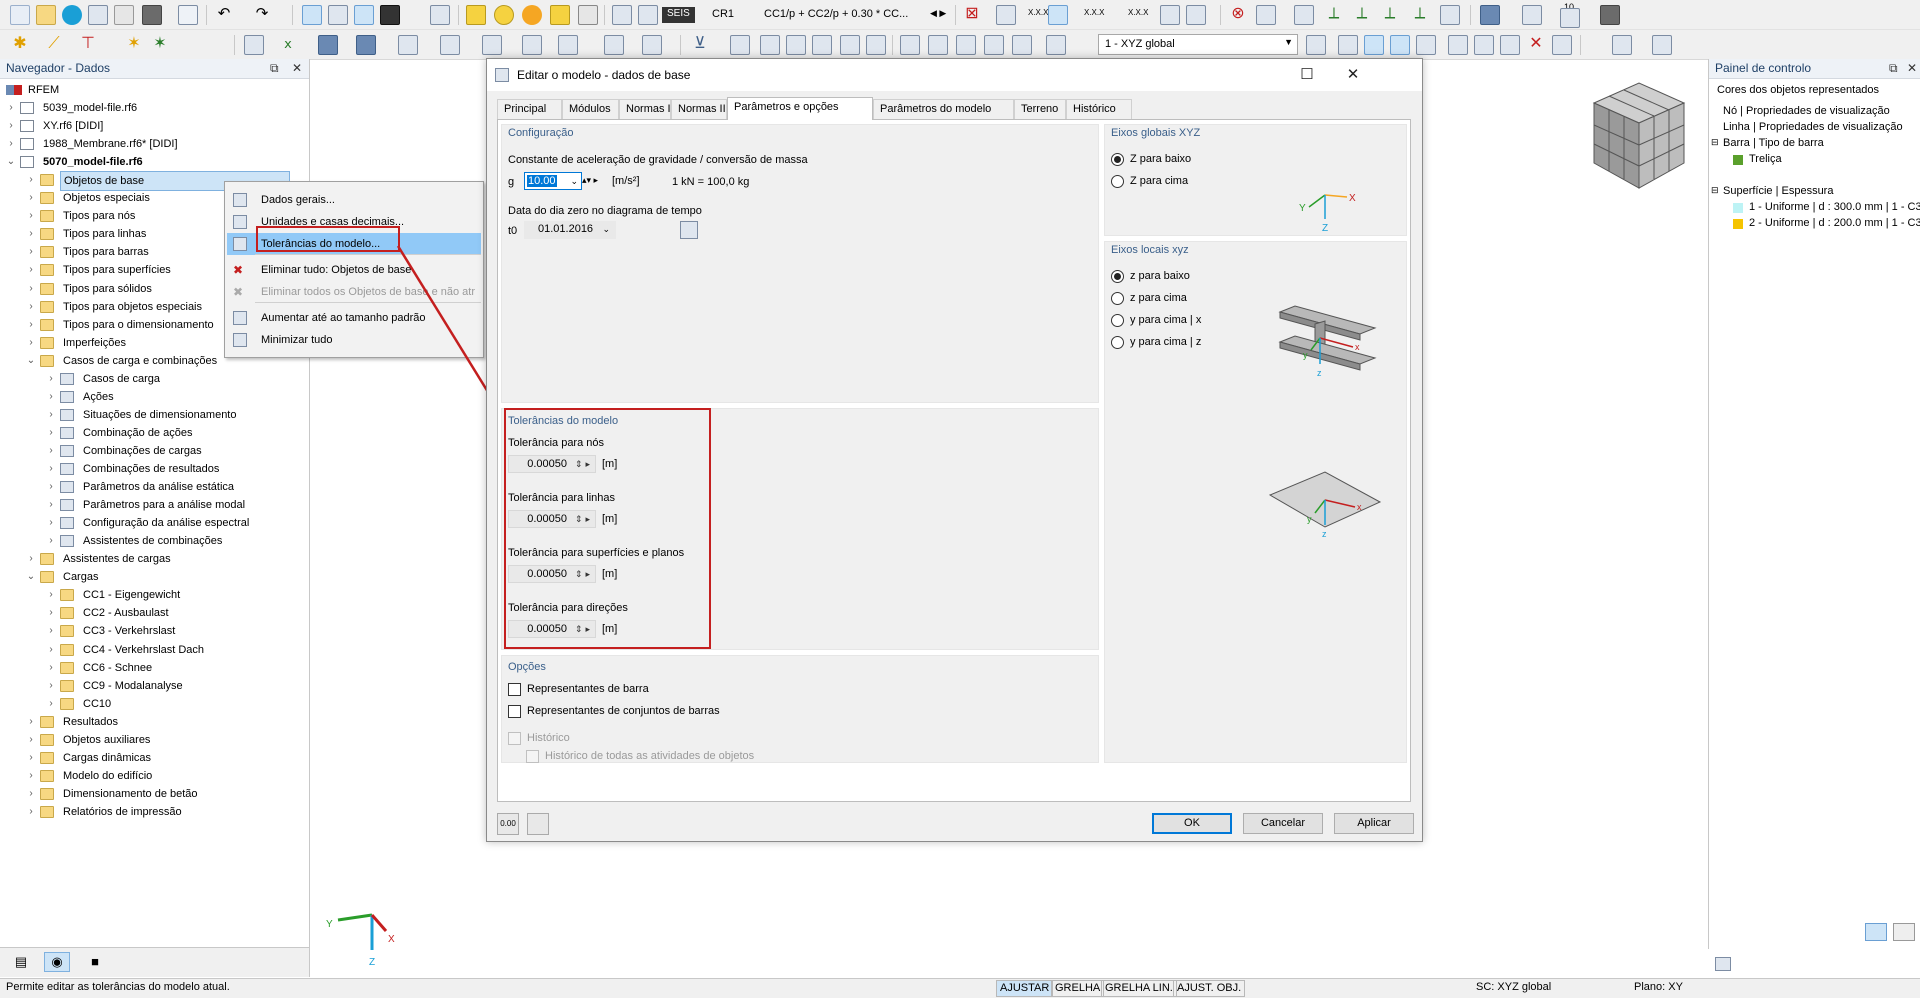 Image resolution: width=1920 pixels, height=998 pixels. What do you see at coordinates (163, 794) in the screenshot?
I see `tree-folder-item: › Dimensionamento de betão` at bounding box center [163, 794].